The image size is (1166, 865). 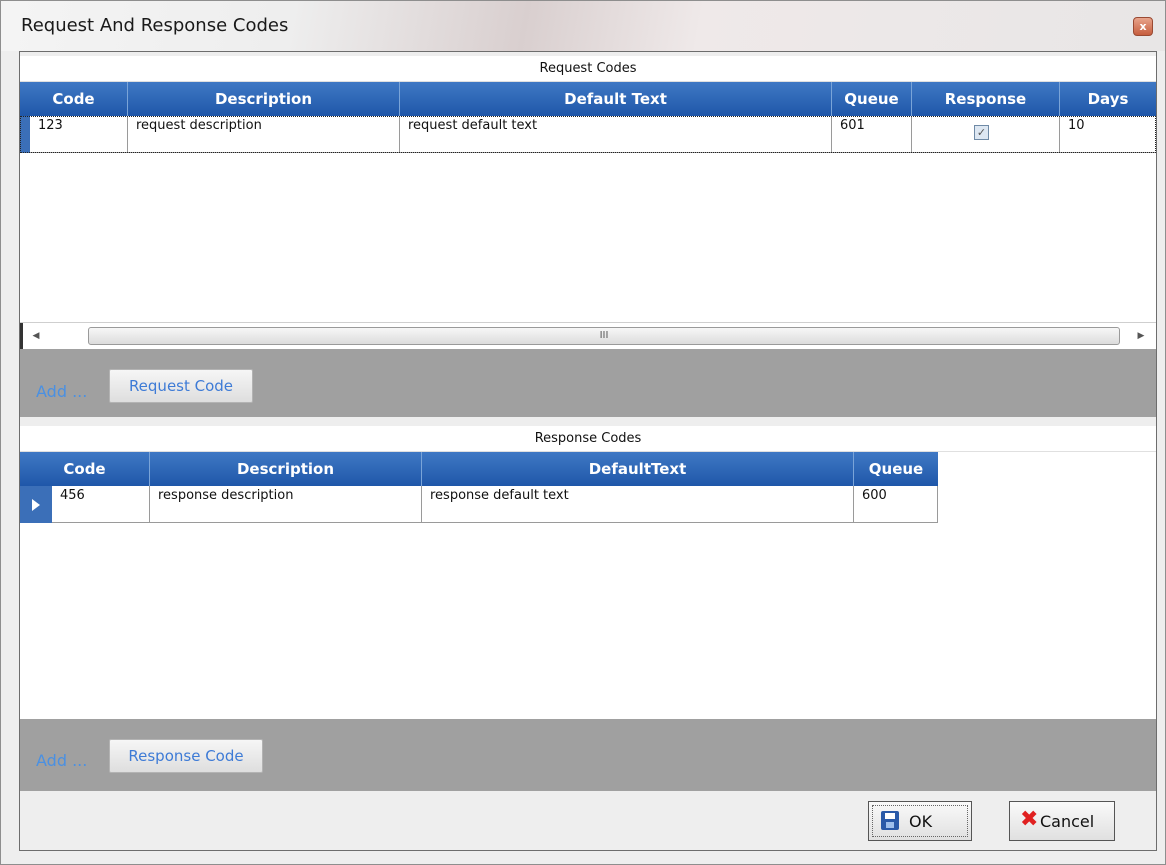 What do you see at coordinates (264, 134) in the screenshot?
I see `cell-description: request description` at bounding box center [264, 134].